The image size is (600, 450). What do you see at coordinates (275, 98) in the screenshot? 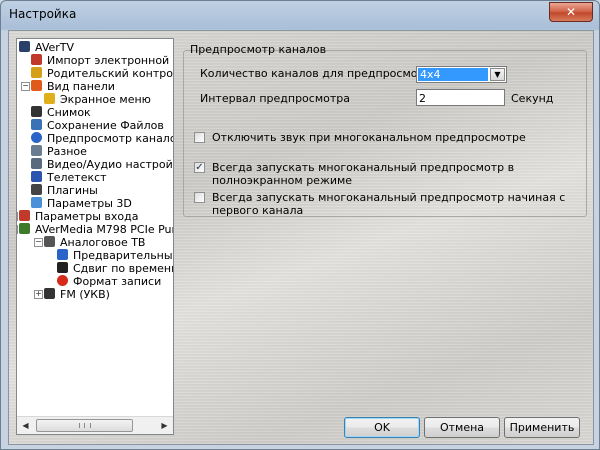
I see `interval-label: Интервал предпросмотра` at bounding box center [275, 98].